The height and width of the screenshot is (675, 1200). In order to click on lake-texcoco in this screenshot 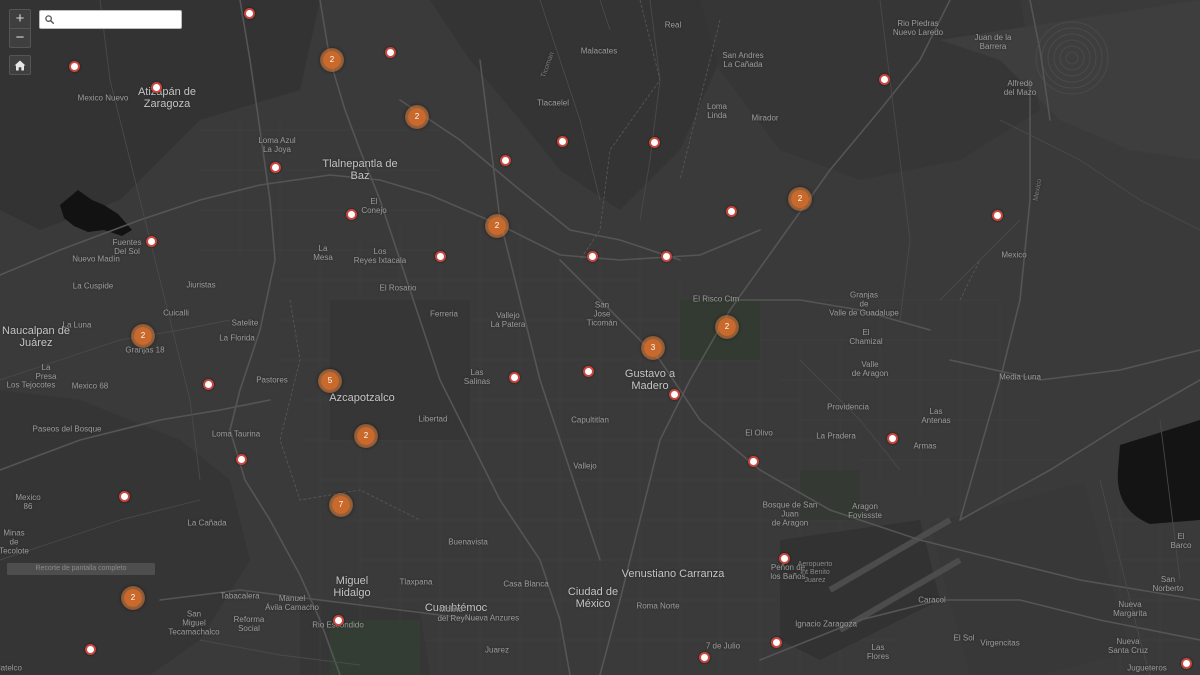, I will do `click(1158, 472)`.